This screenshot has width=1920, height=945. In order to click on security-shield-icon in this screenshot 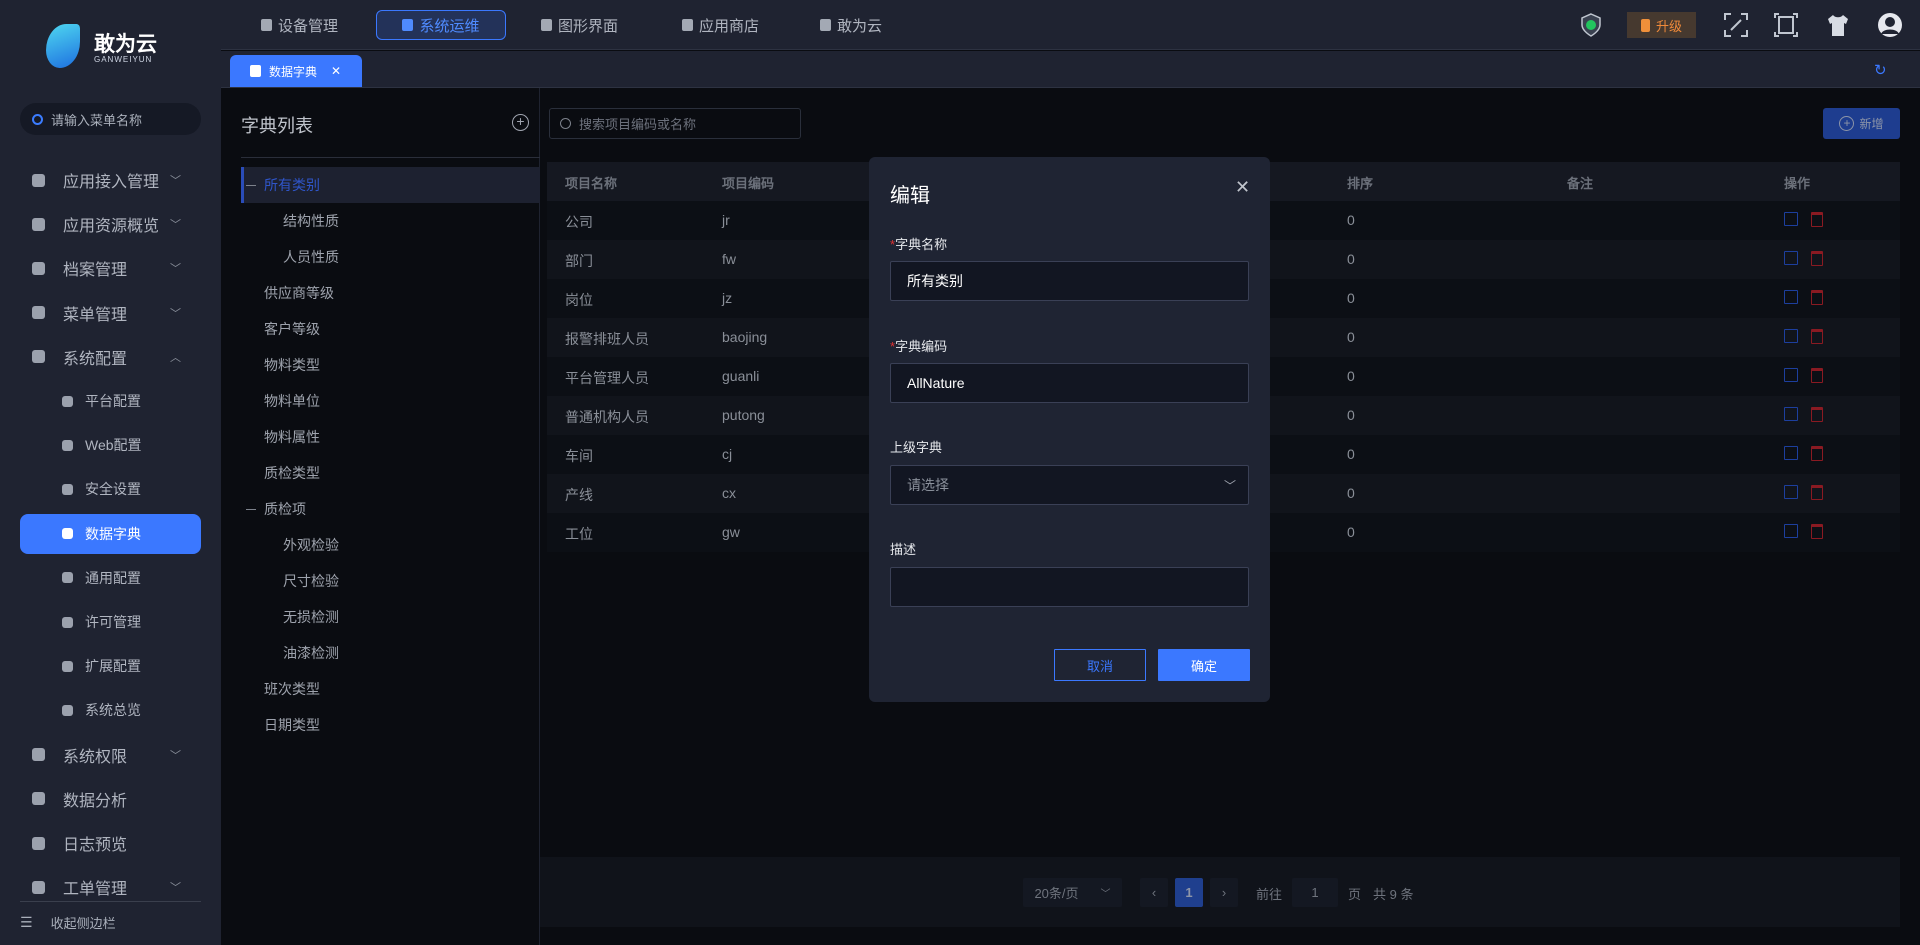, I will do `click(1591, 25)`.